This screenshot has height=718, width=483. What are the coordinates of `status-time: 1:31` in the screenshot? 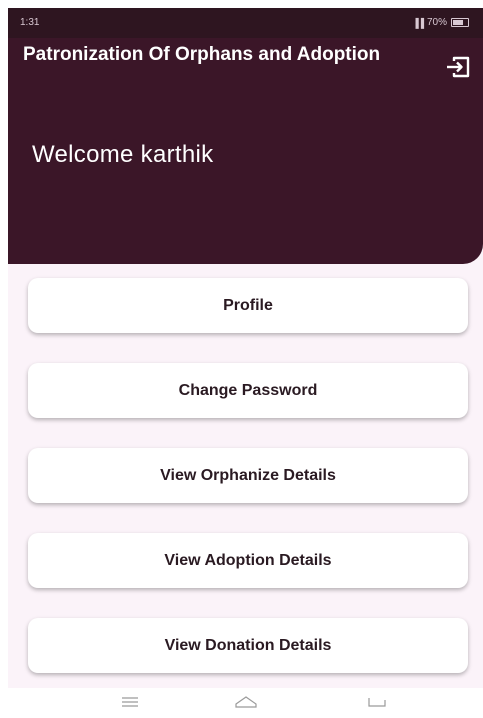 It's located at (30, 22).